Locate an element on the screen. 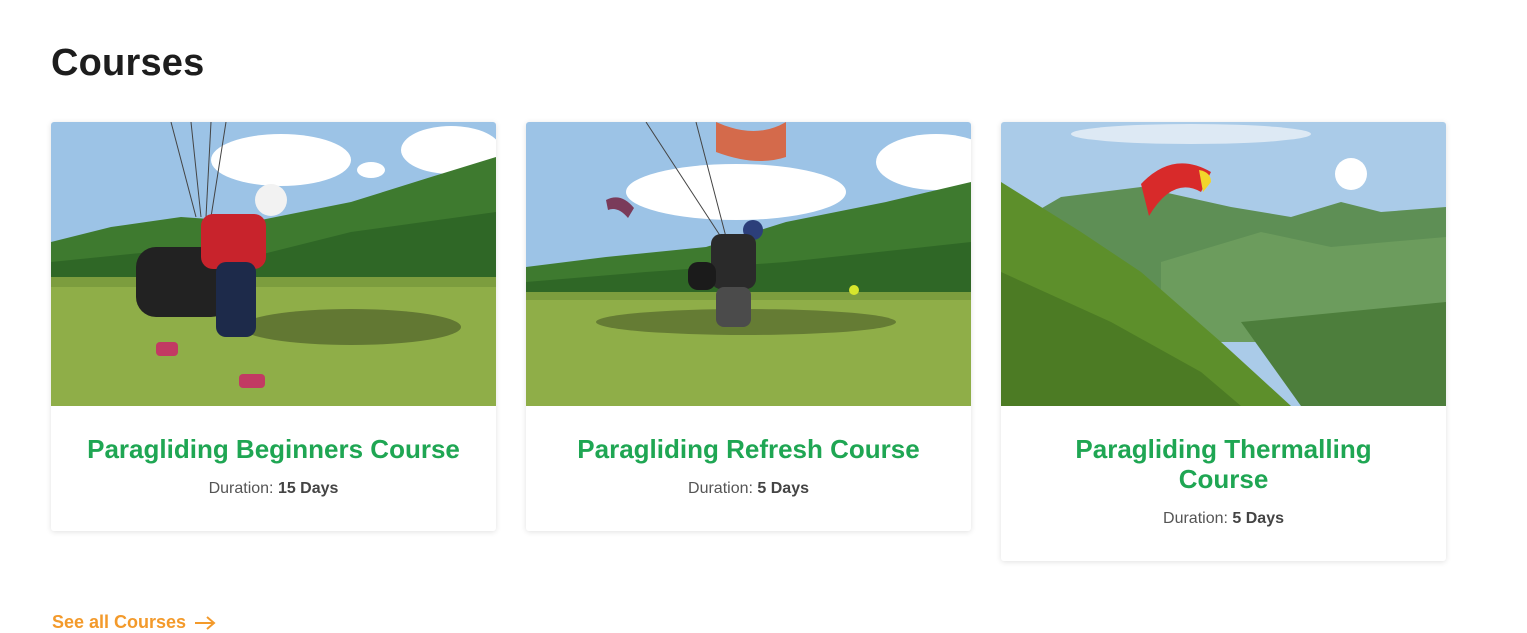  see-all-courses-link: See all Courses is located at coordinates (134, 622).